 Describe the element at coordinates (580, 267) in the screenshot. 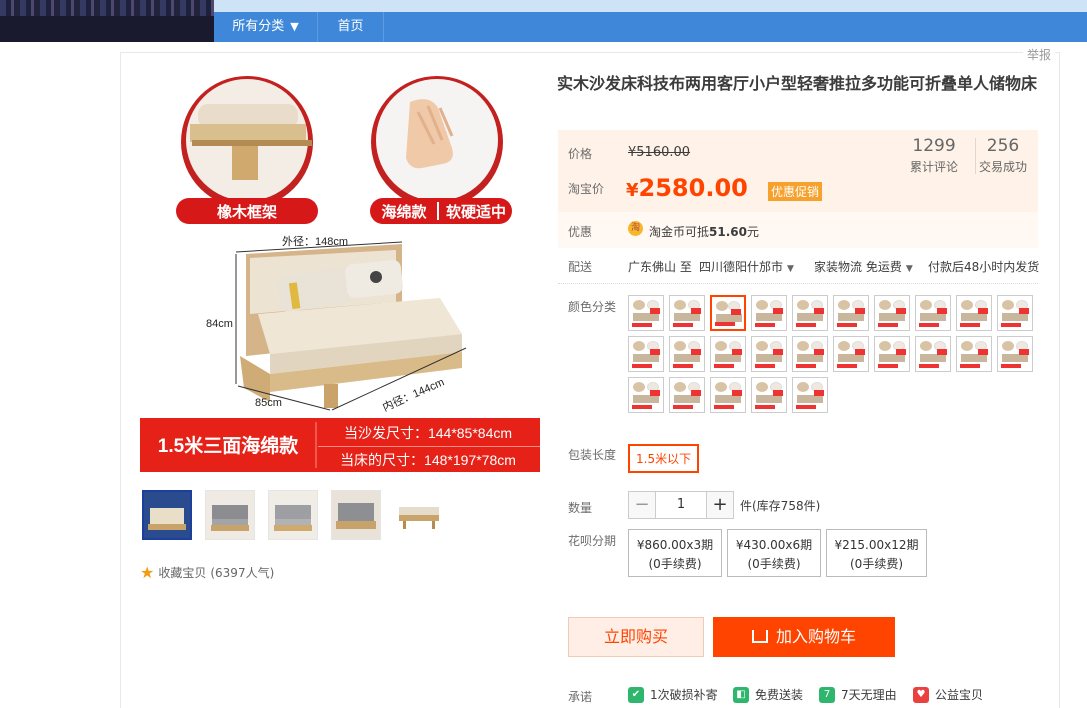

I see `shipping-label: 配送` at that location.